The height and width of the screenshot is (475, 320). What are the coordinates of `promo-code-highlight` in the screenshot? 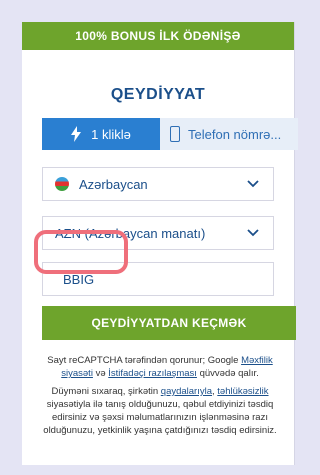 It's located at (81, 252).